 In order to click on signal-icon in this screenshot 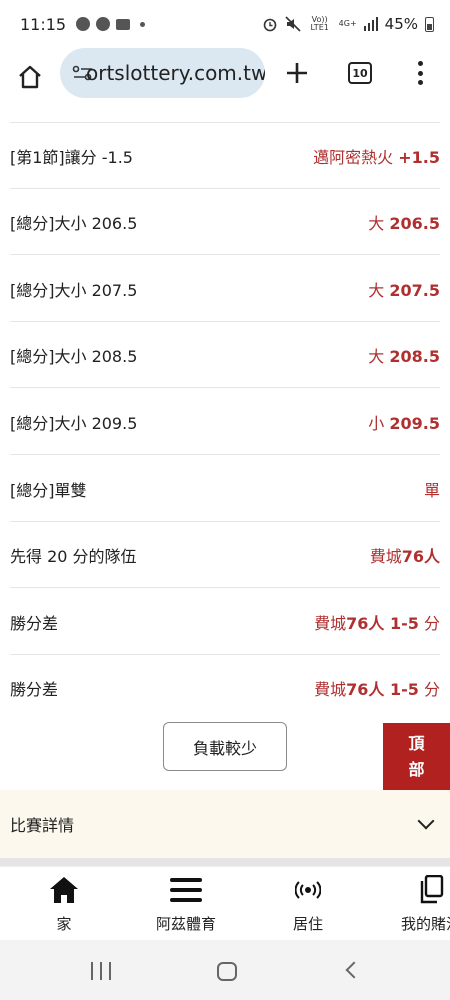, I will do `click(370, 24)`.